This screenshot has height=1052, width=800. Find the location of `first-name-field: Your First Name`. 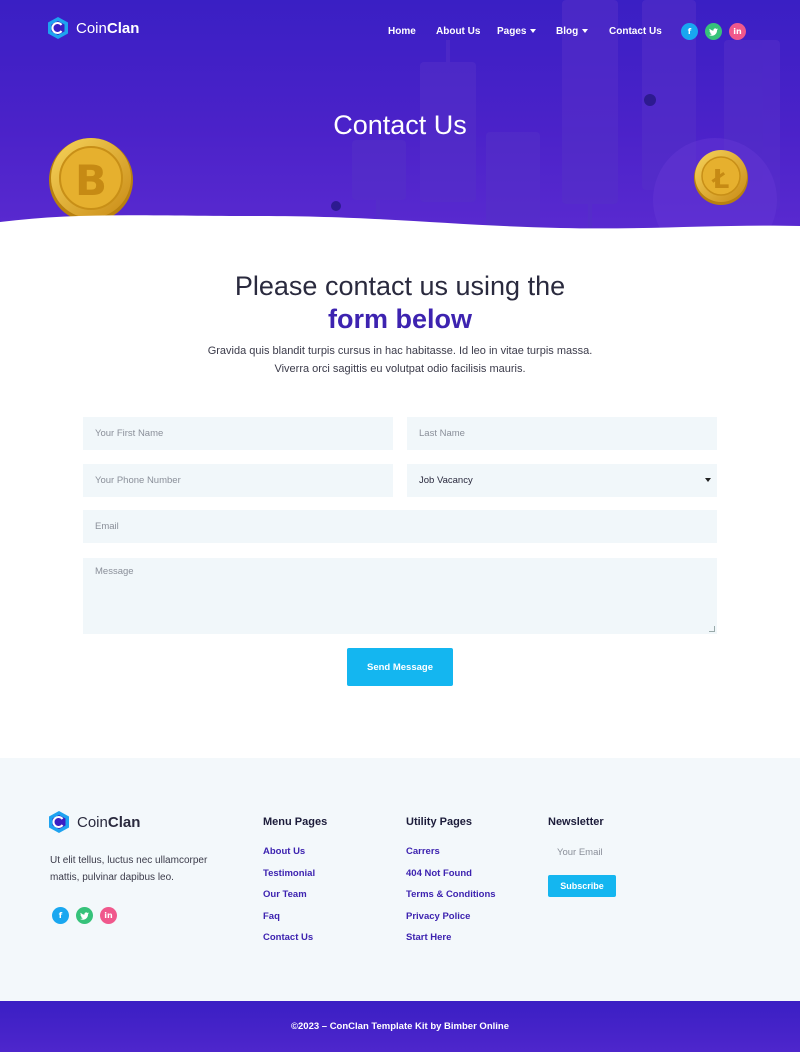

first-name-field: Your First Name is located at coordinates (238, 433).